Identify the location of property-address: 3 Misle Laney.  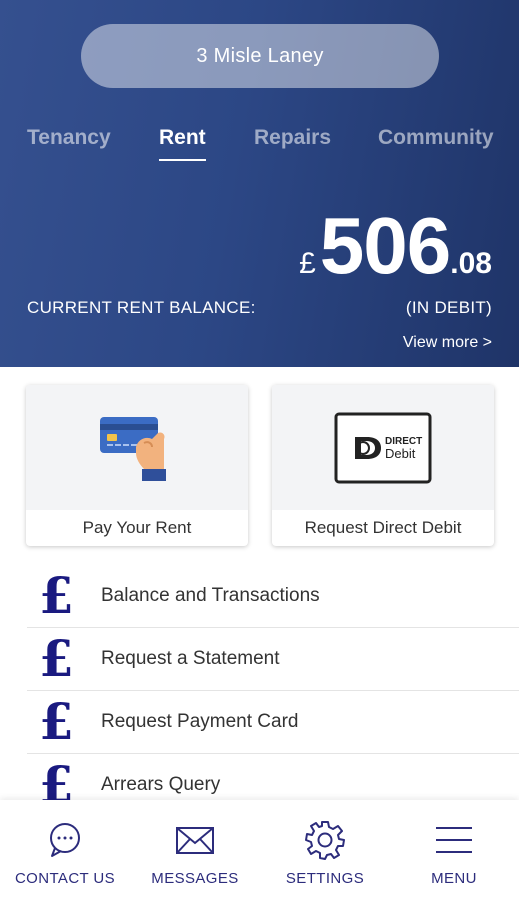
(260, 55).